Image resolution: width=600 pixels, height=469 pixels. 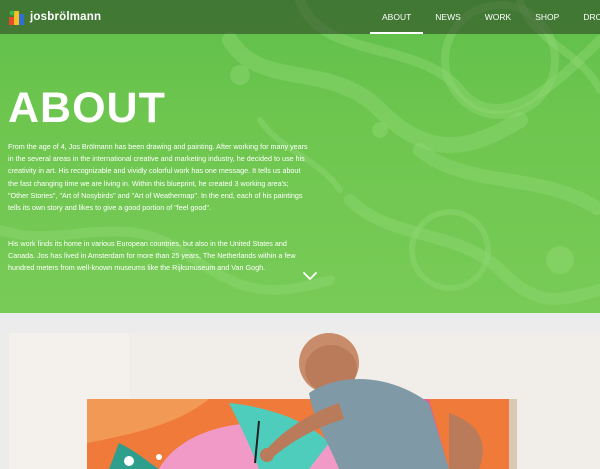 What do you see at coordinates (448, 17) in the screenshot?
I see `nav-item-news: NEWS` at bounding box center [448, 17].